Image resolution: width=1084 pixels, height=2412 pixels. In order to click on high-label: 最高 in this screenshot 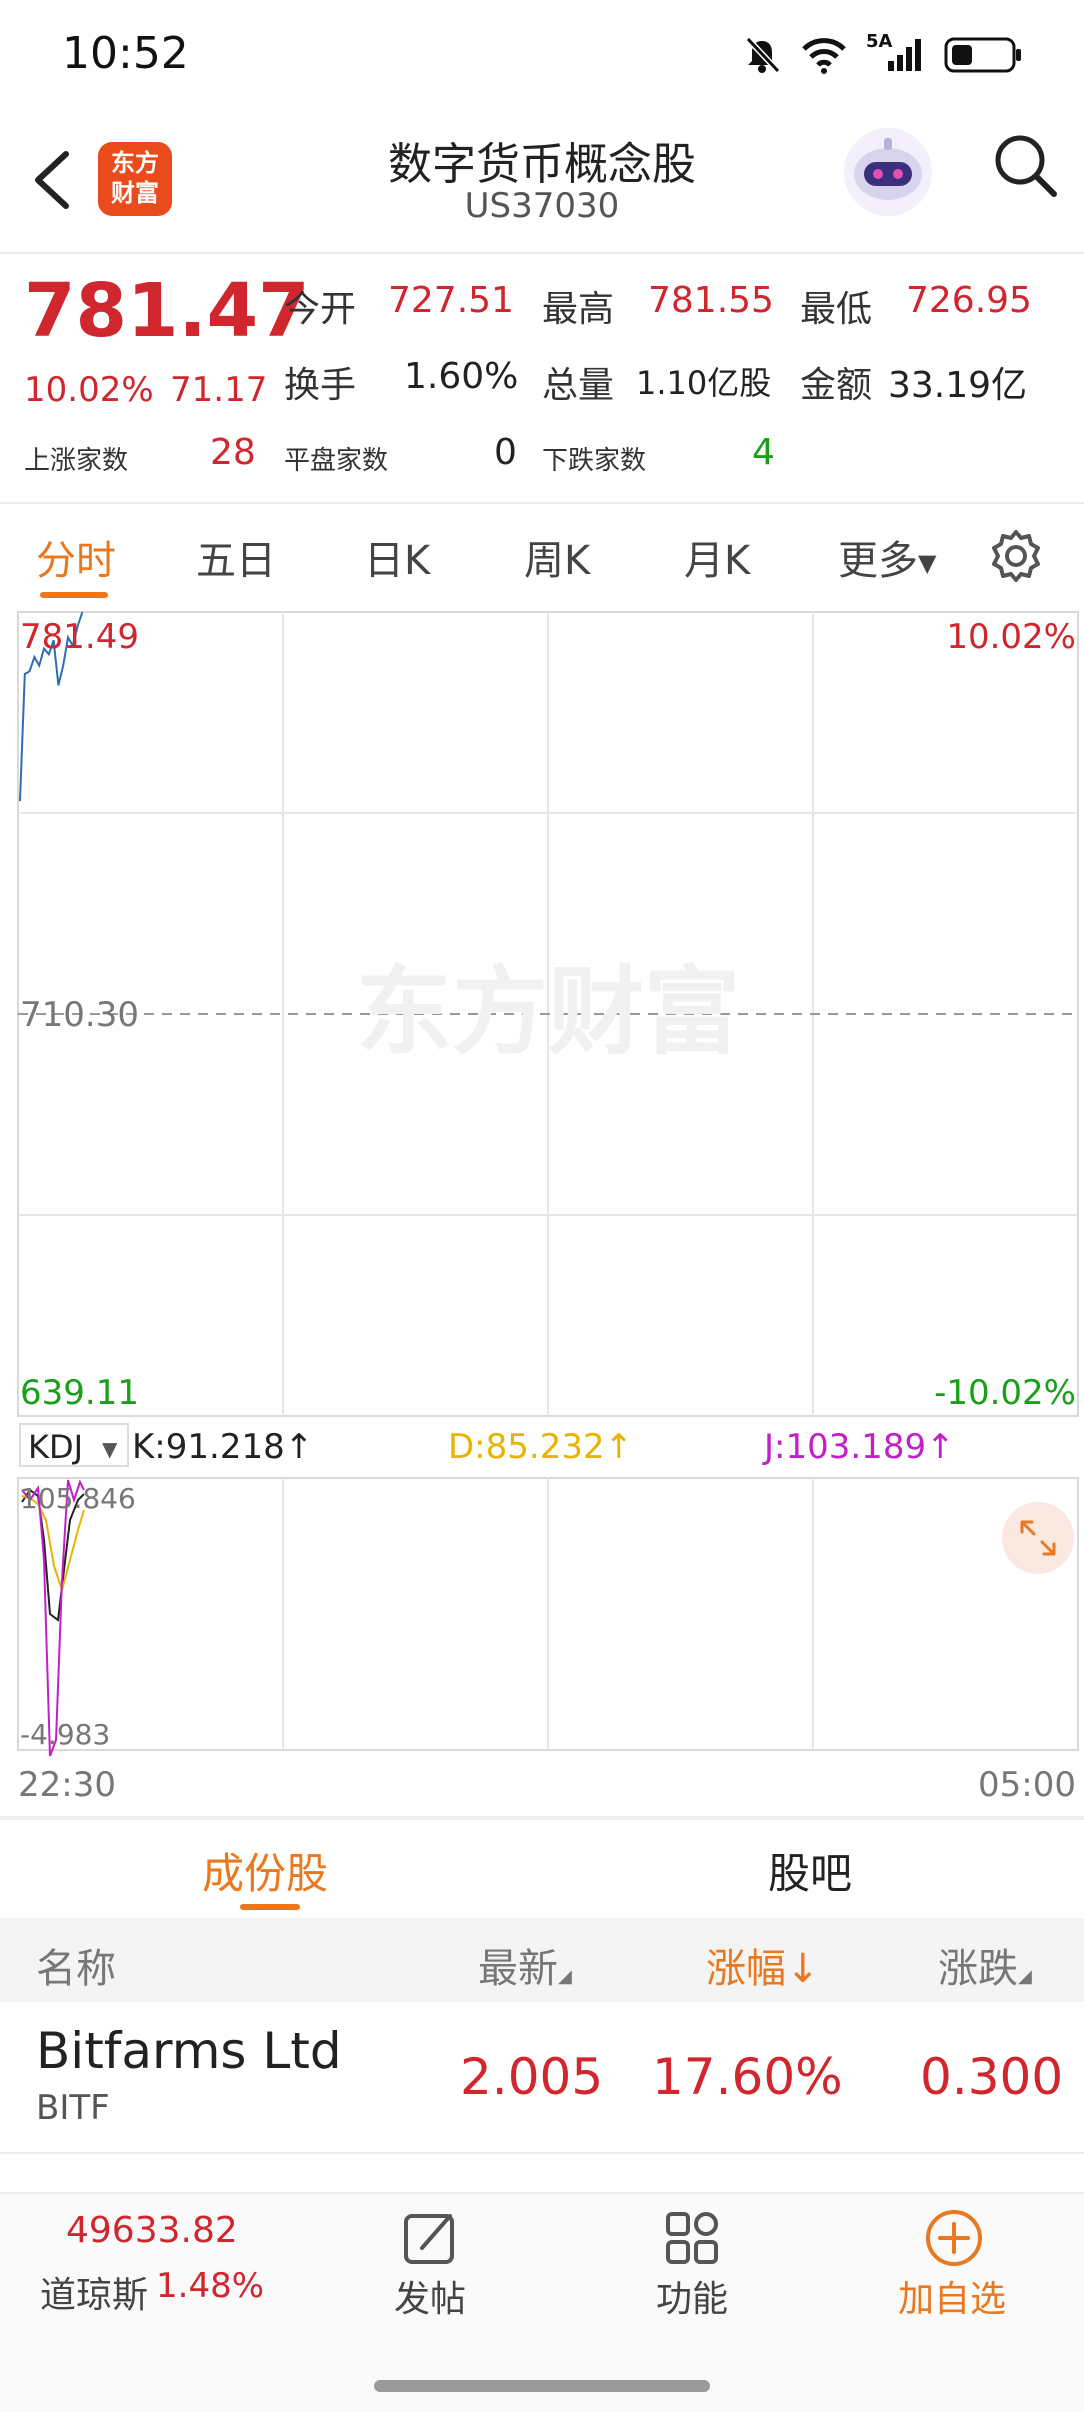, I will do `click(578, 309)`.